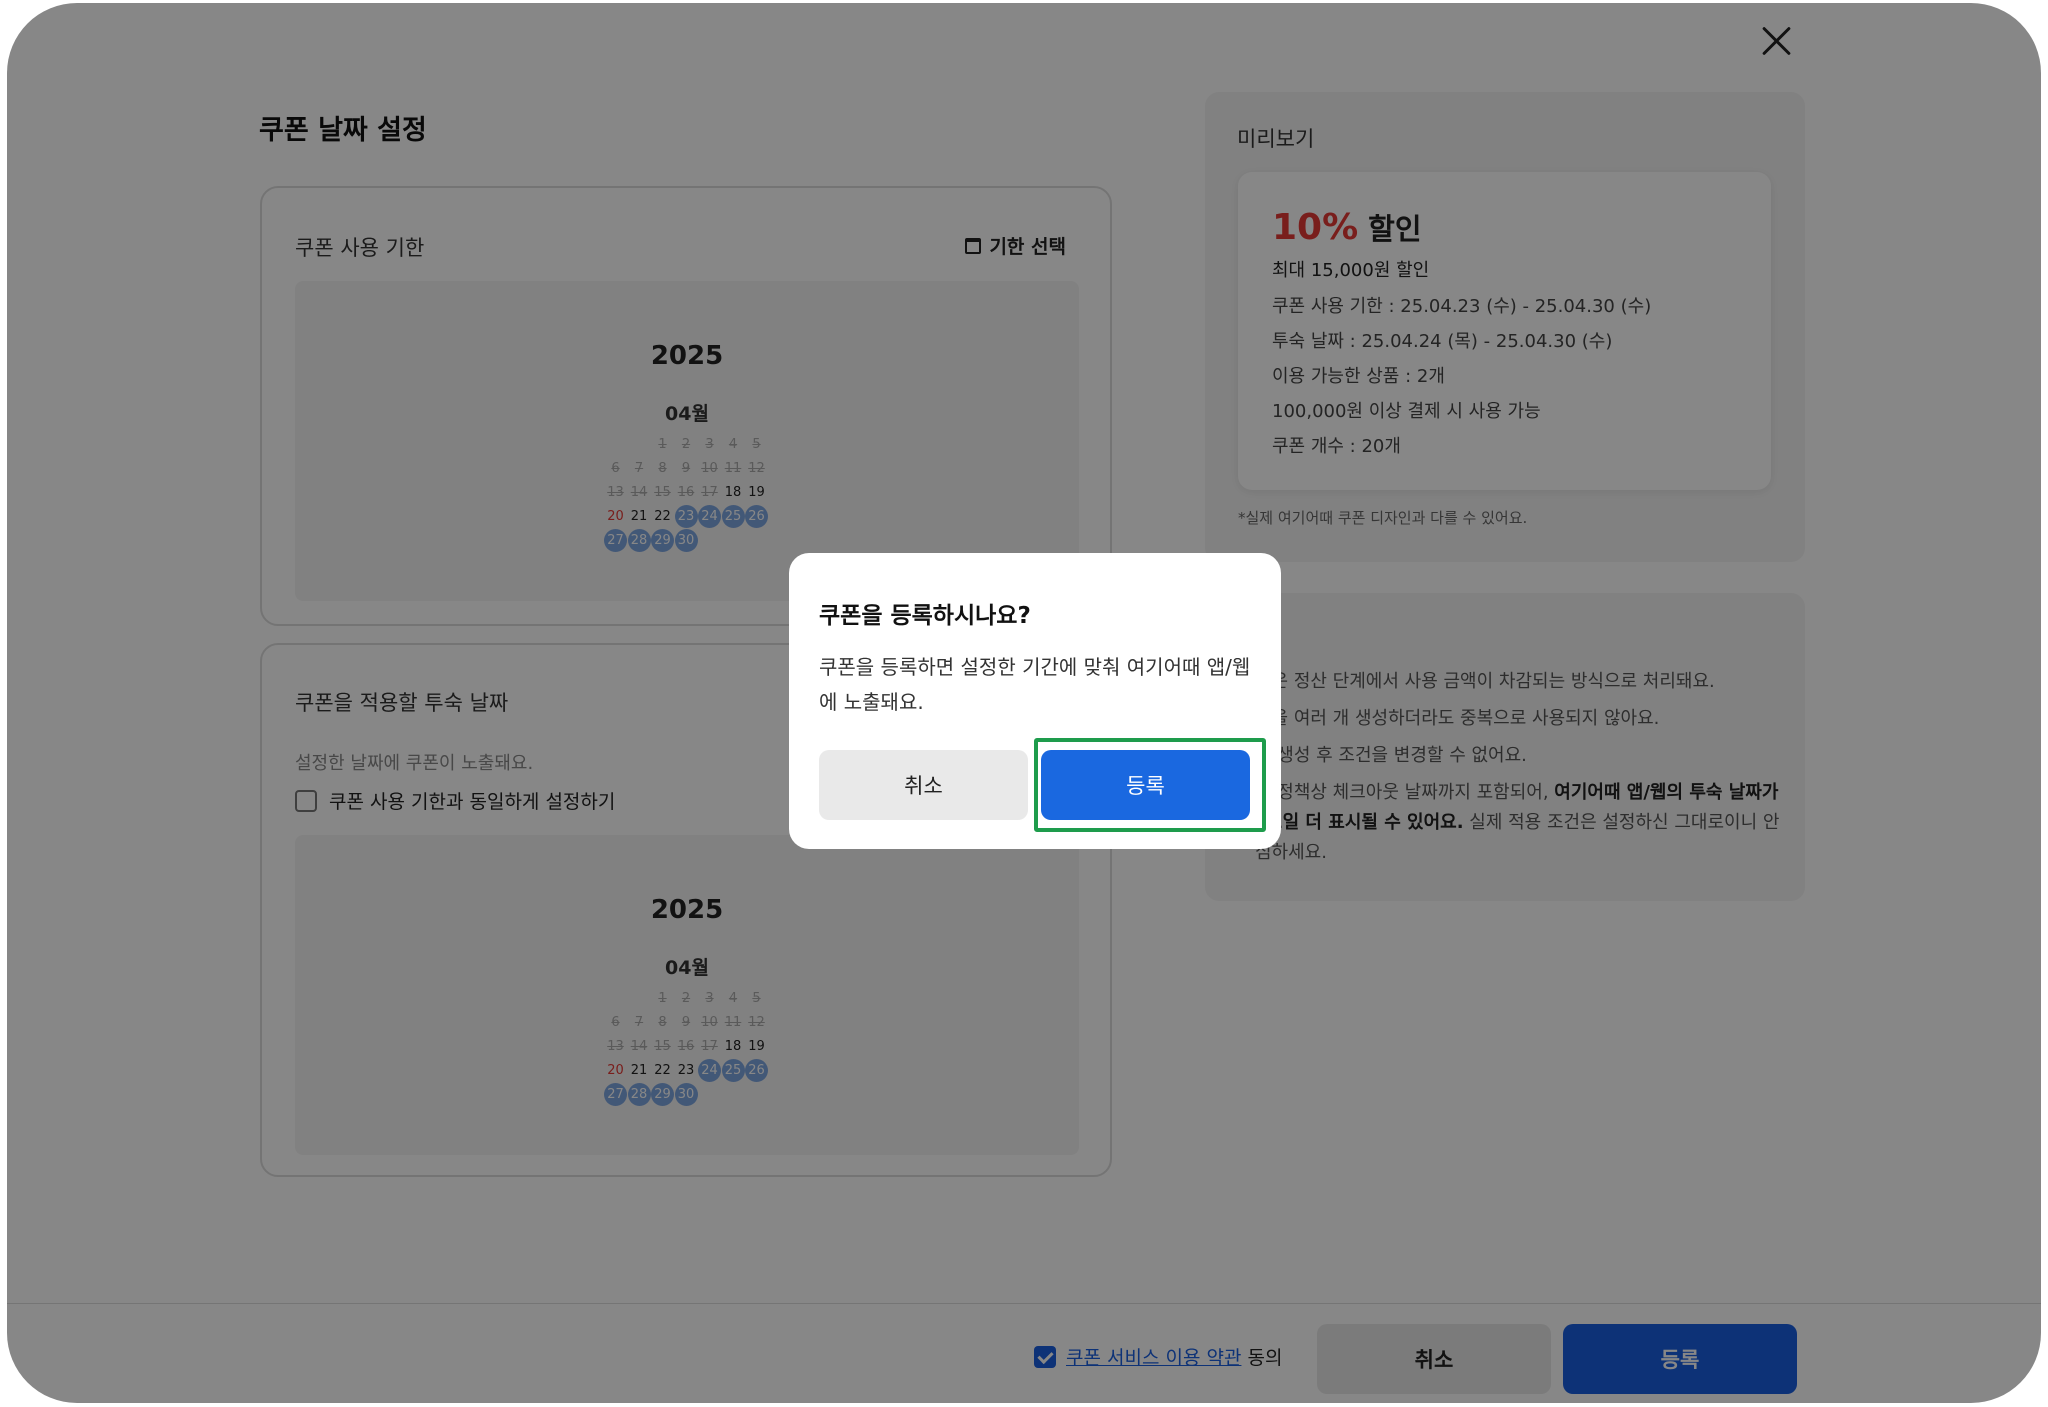 This screenshot has height=1407, width=2048. Describe the element at coordinates (925, 616) in the screenshot. I see `dialog-title: 쿠폰을 등록하시나요?` at that location.